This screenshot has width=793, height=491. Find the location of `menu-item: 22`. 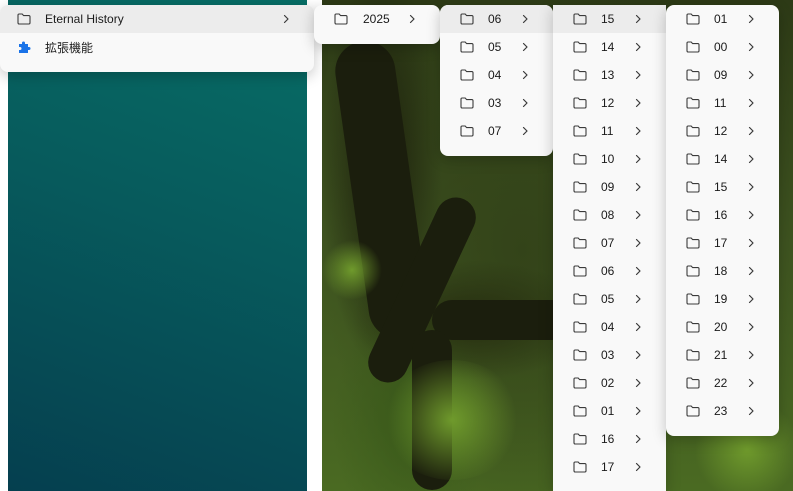

menu-item: 22 is located at coordinates (722, 383).